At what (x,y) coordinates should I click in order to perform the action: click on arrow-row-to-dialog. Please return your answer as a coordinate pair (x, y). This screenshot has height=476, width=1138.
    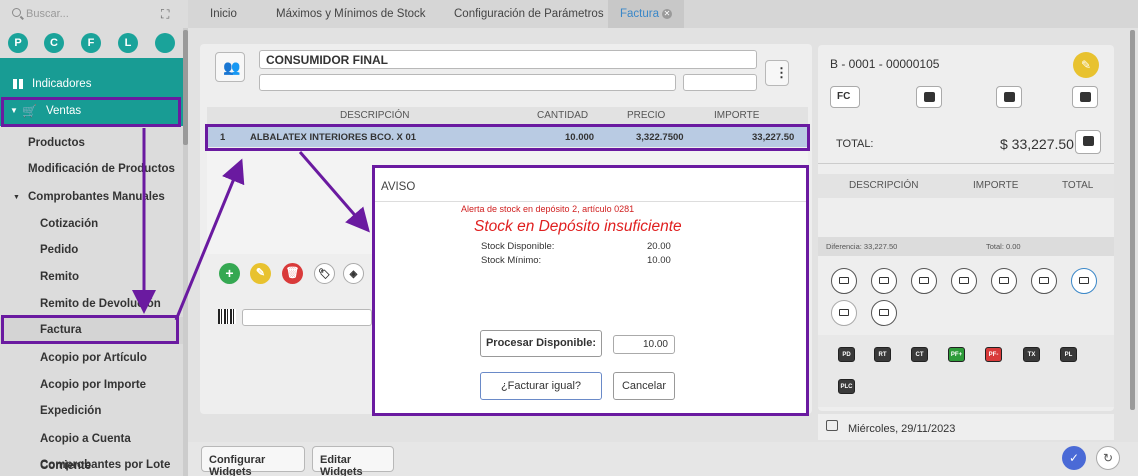
    Looking at the image, I should click on (334, 192).